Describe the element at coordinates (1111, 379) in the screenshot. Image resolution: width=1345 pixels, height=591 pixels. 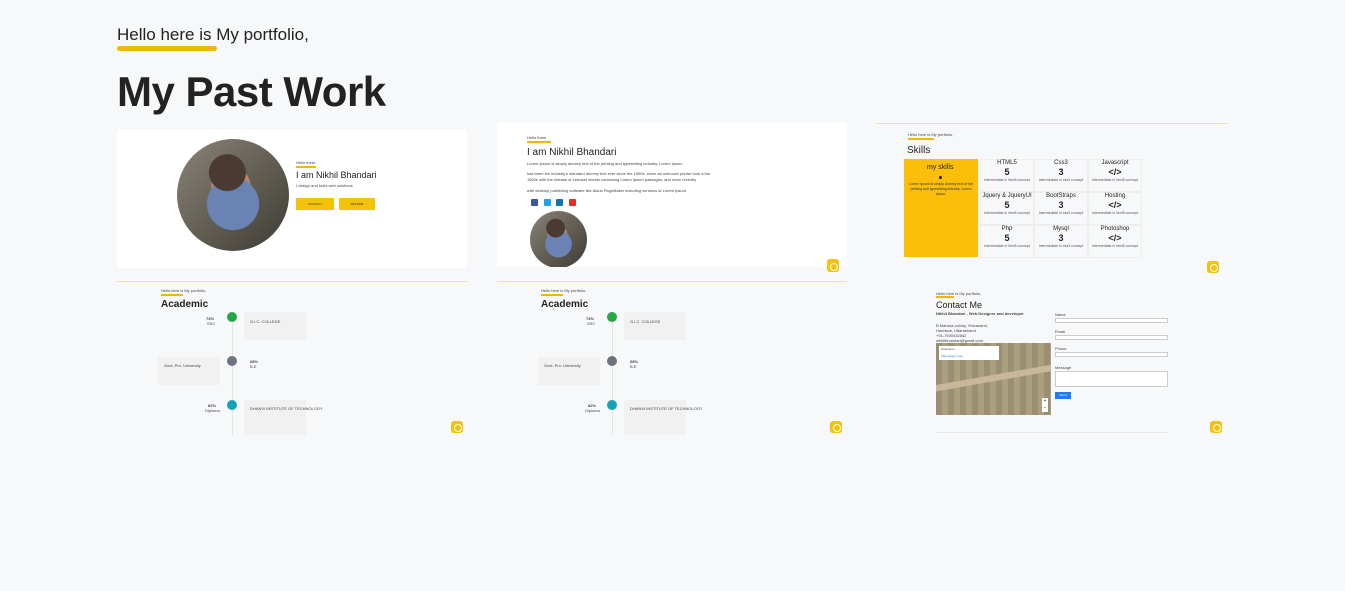
I see `message-textarea` at that location.